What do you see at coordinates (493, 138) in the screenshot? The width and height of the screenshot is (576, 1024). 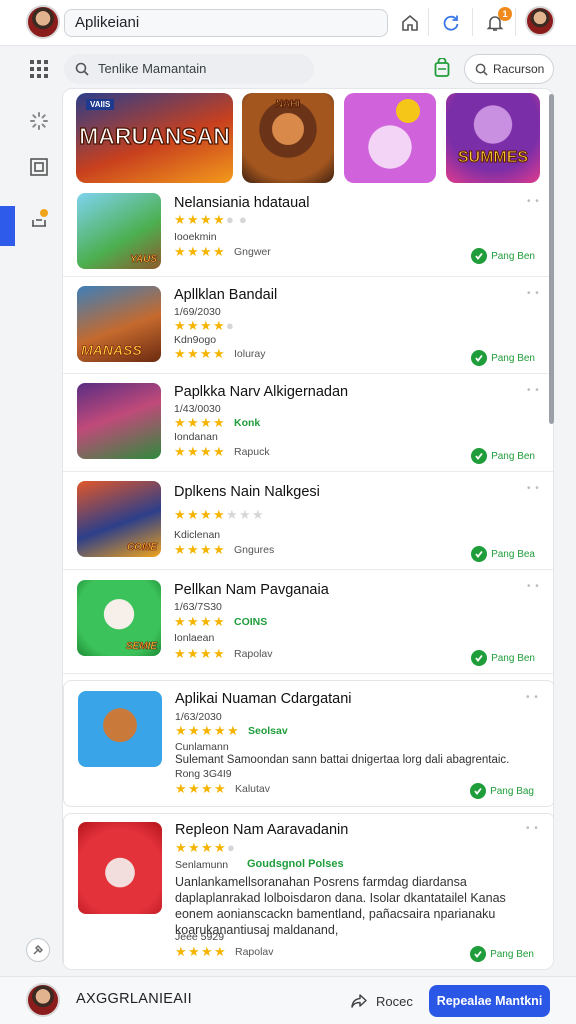 I see `featured-banner: SUMMES` at bounding box center [493, 138].